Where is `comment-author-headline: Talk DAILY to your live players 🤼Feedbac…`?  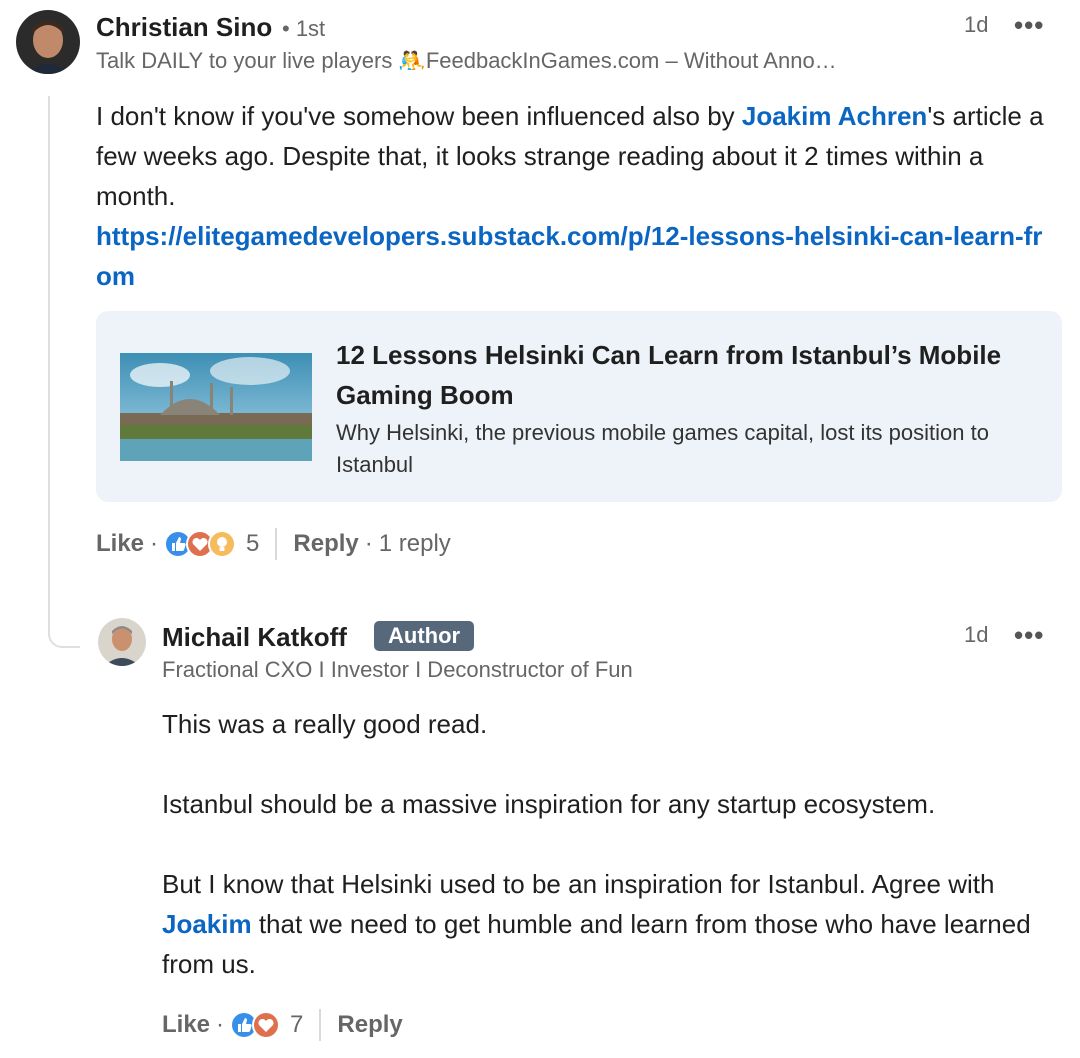 comment-author-headline: Talk DAILY to your live players 🤼Feedbac… is located at coordinates (466, 60).